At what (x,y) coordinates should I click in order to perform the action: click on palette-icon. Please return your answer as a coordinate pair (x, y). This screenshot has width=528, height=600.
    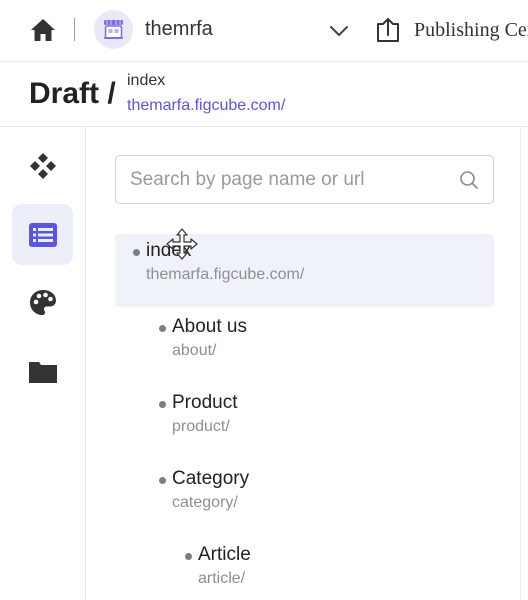
    Looking at the image, I should click on (42, 302).